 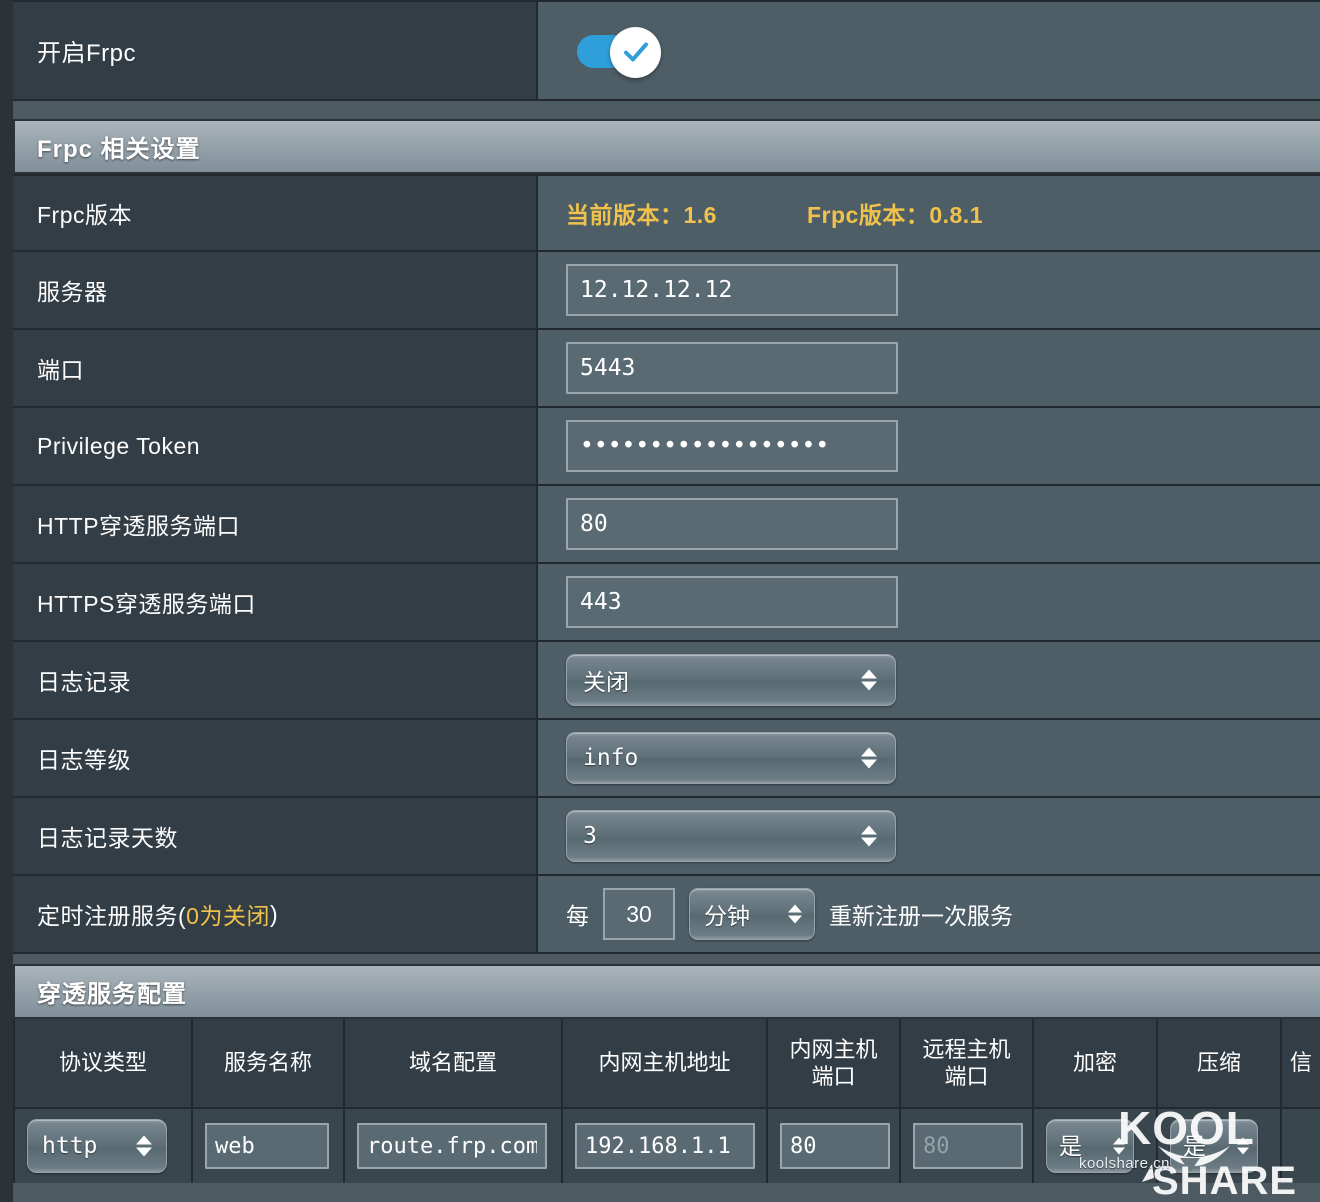 What do you see at coordinates (606, 682) in the screenshot?
I see `log-enable-selected-value: 关闭` at bounding box center [606, 682].